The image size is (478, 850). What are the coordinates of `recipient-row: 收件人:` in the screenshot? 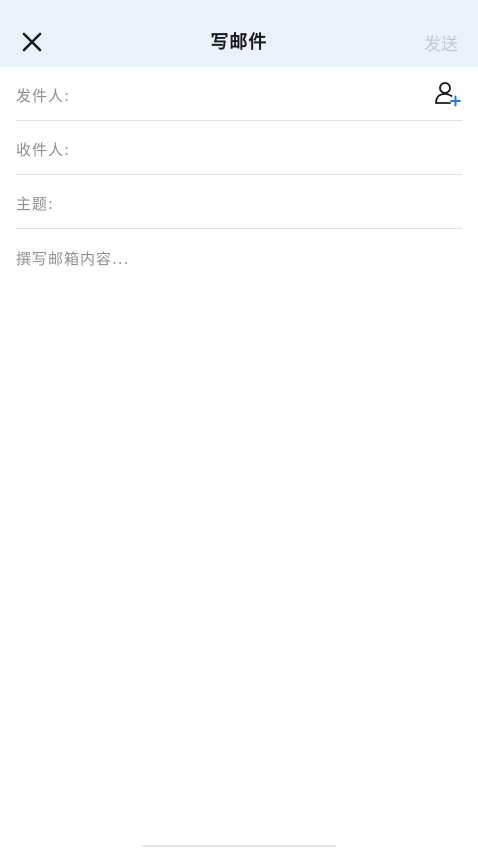 It's located at (239, 148).